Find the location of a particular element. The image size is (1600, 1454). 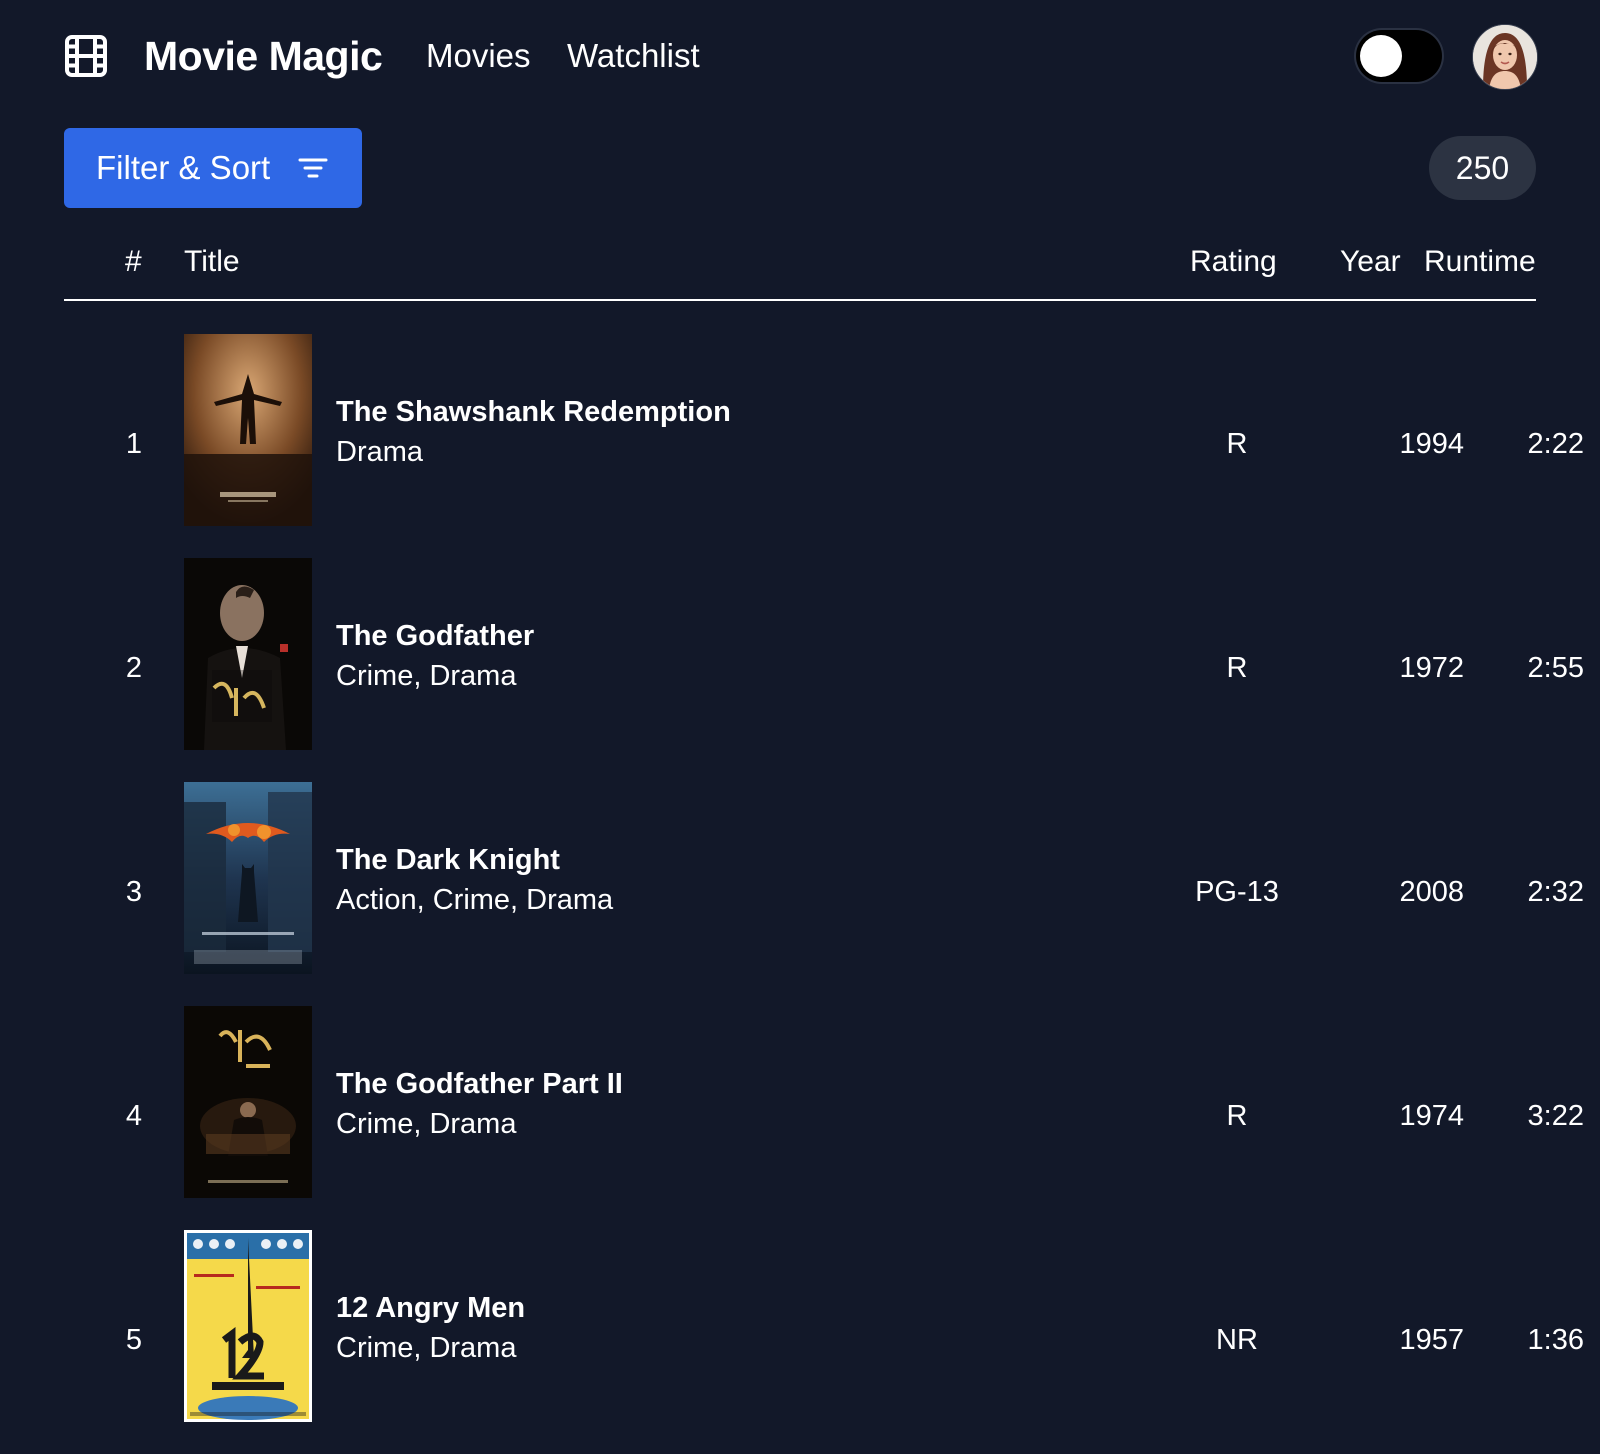

header-divider is located at coordinates (800, 300).